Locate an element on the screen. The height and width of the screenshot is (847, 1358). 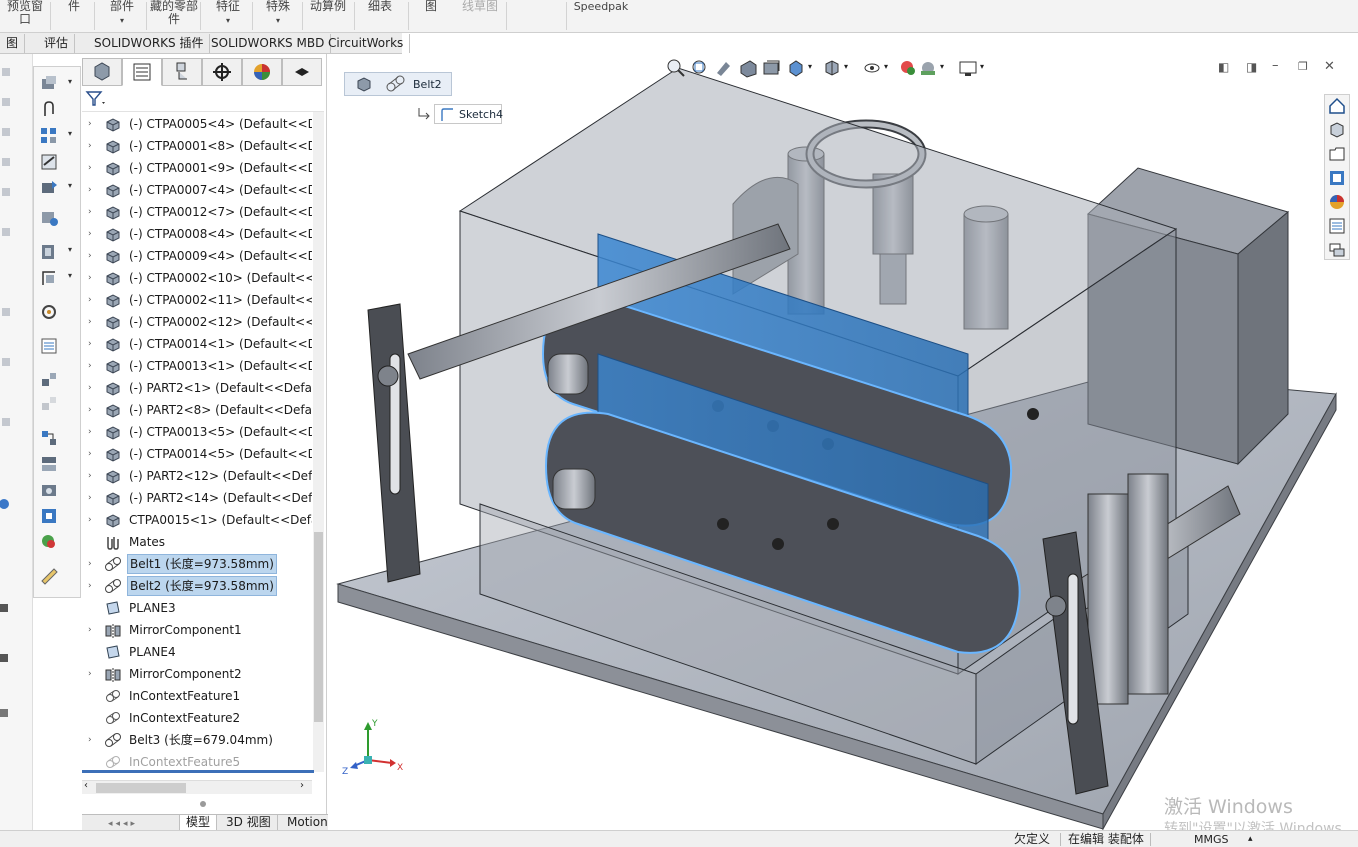
units-selector: MMGS is located at coordinates (1211, 839).